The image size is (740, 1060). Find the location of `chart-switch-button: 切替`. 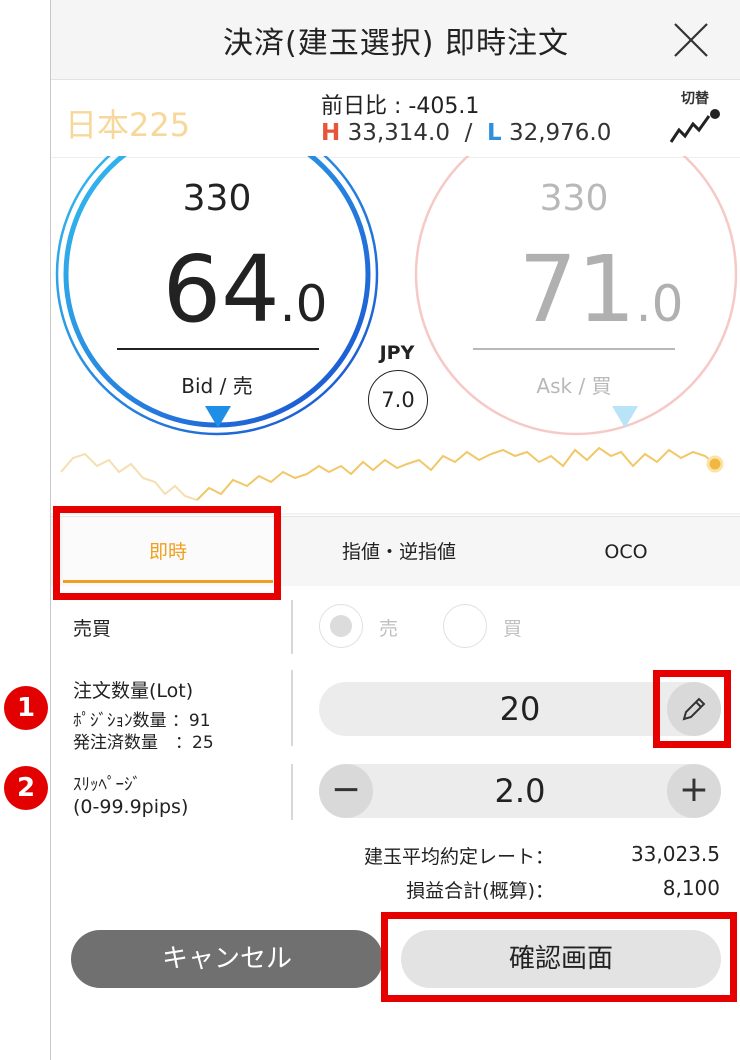

chart-switch-button: 切替 is located at coordinates (695, 119).